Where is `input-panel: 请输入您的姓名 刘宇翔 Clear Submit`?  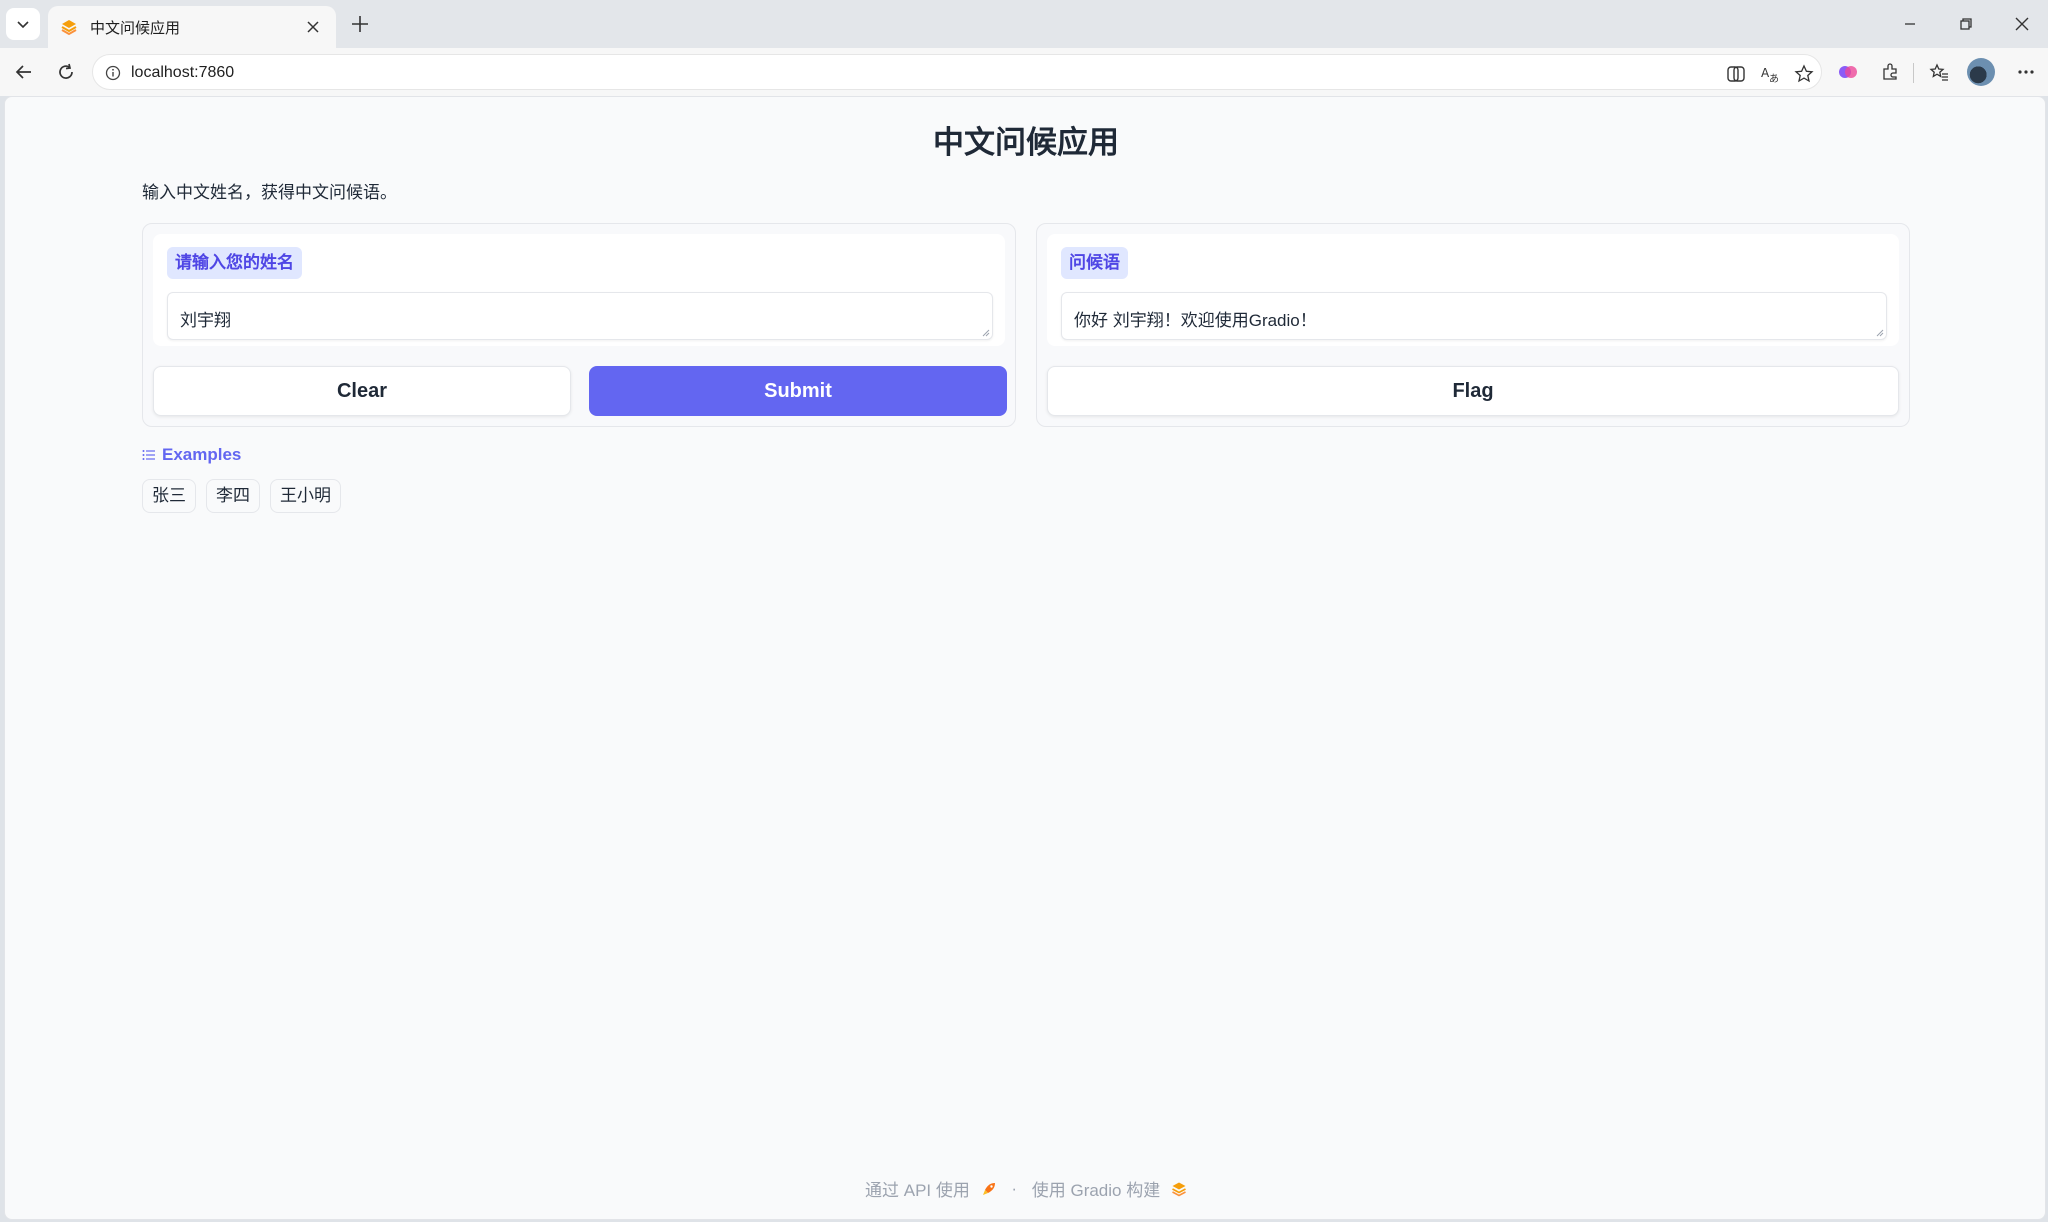 input-panel: 请输入您的姓名 刘宇翔 Clear Submit is located at coordinates (579, 325).